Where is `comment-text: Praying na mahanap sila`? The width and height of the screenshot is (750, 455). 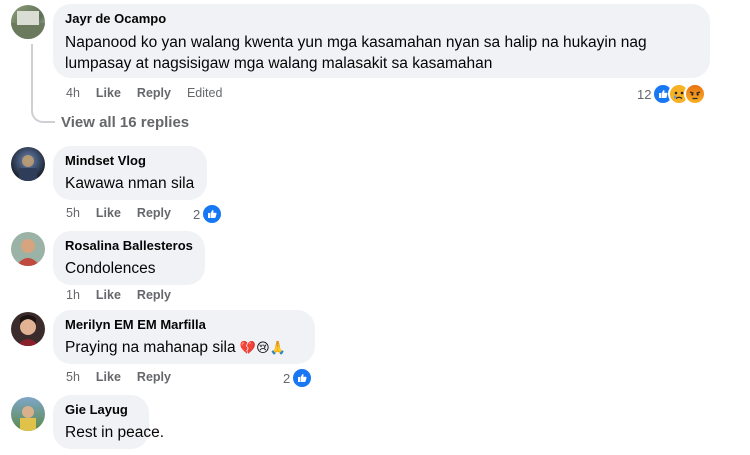
comment-text: Praying na mahanap sila is located at coordinates (150, 347).